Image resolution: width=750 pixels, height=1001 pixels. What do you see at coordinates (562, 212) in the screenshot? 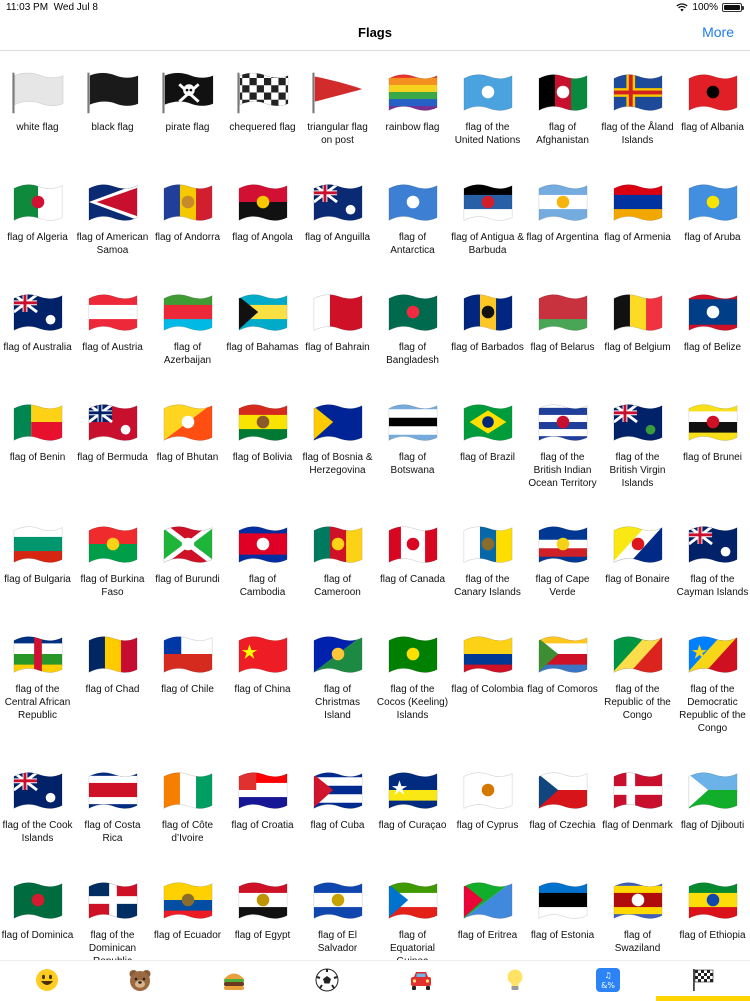
I see `flag-emoji-cell: flag of Argentina` at bounding box center [562, 212].